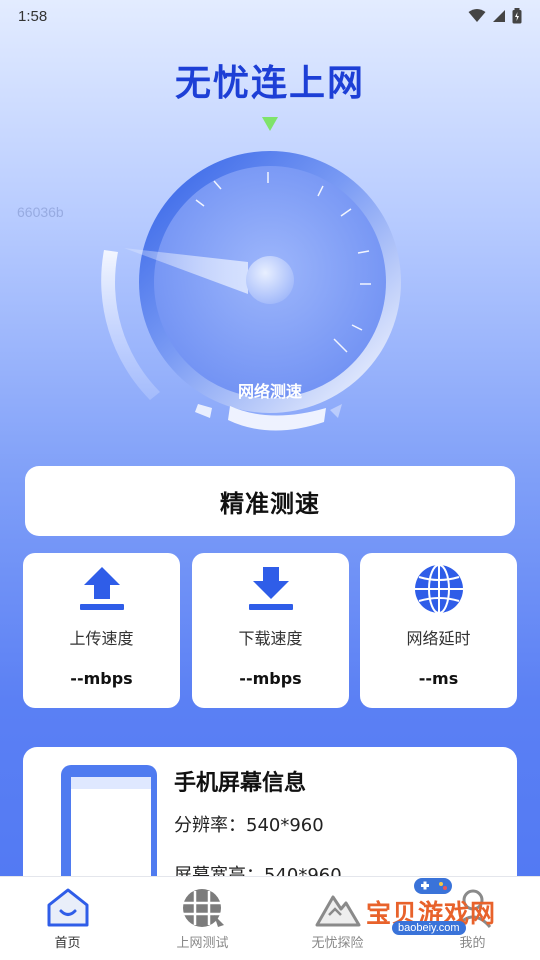  I want to click on home-icon, so click(67, 907).